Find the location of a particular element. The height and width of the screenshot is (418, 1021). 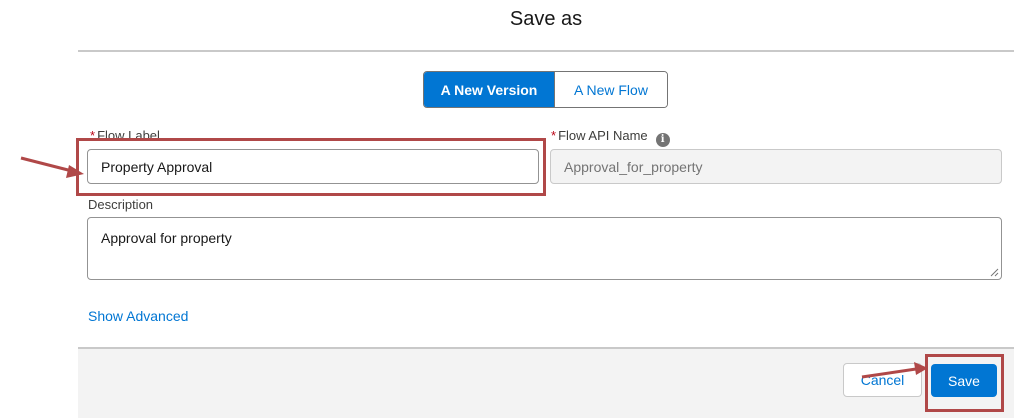

save-type-toggle: A New Version A New Flow is located at coordinates (545, 89).